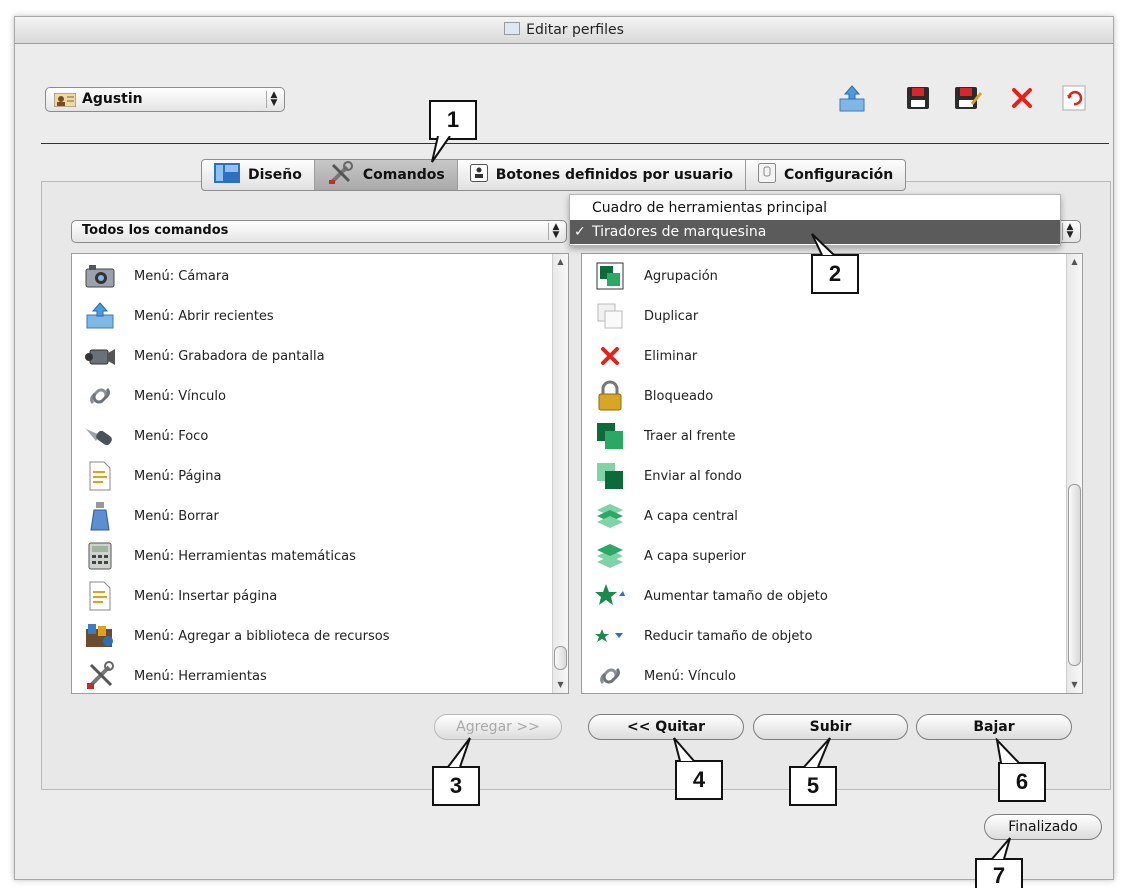 The image size is (1125, 892). I want to click on list-item: Duplicar, so click(644, 316).